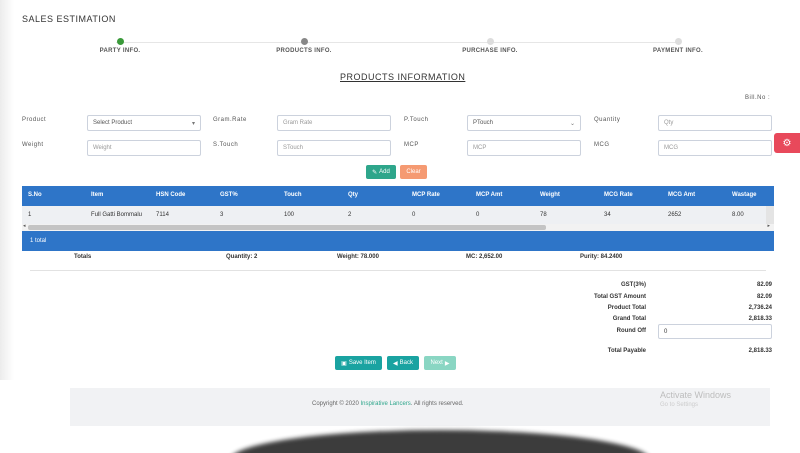 This screenshot has height=453, width=800. Describe the element at coordinates (490, 46) in the screenshot. I see `step-purchase-info: PURCHASE INFO.` at that location.